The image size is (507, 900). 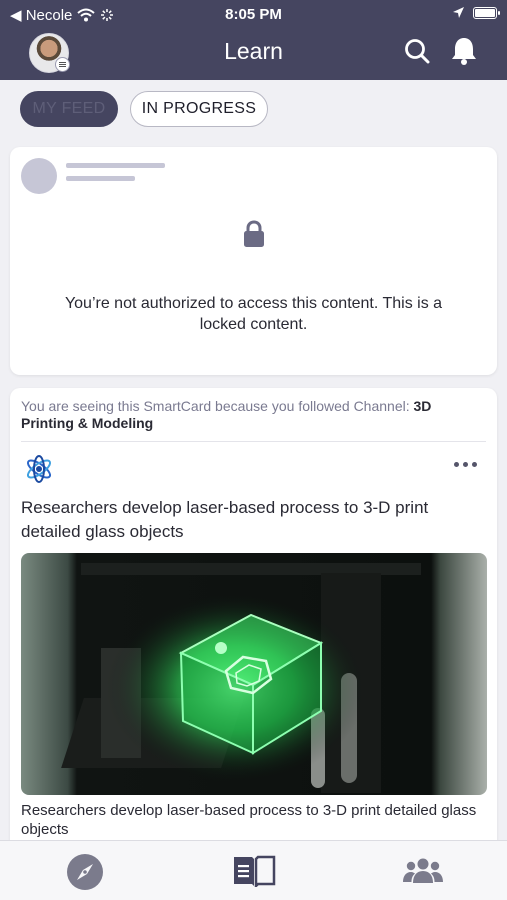 I want to click on top-bar: ◀ Necole 8:05 PM Learn, so click(x=253, y=40).